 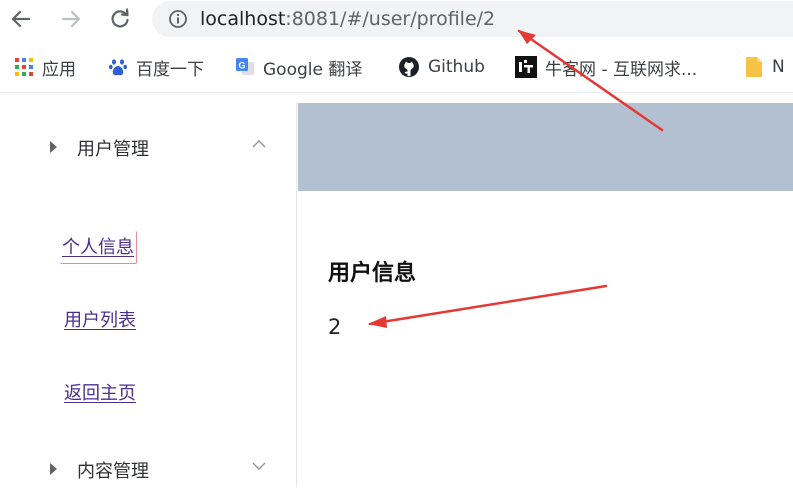 What do you see at coordinates (241, 66) in the screenshot?
I see `svg-text: G` at bounding box center [241, 66].